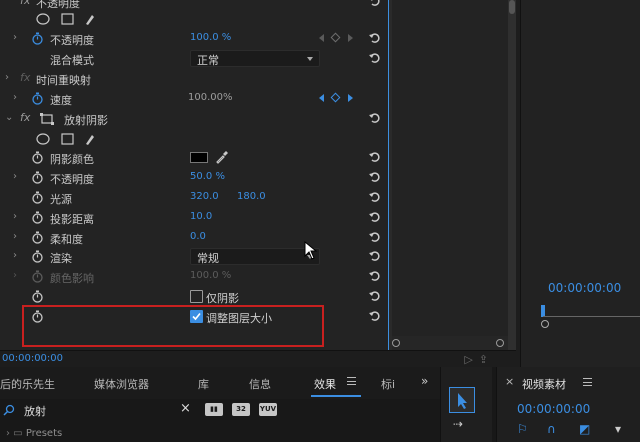 The width and height of the screenshot is (640, 442). I want to click on accelerated-effects-icon: ▮▮, so click(214, 409).